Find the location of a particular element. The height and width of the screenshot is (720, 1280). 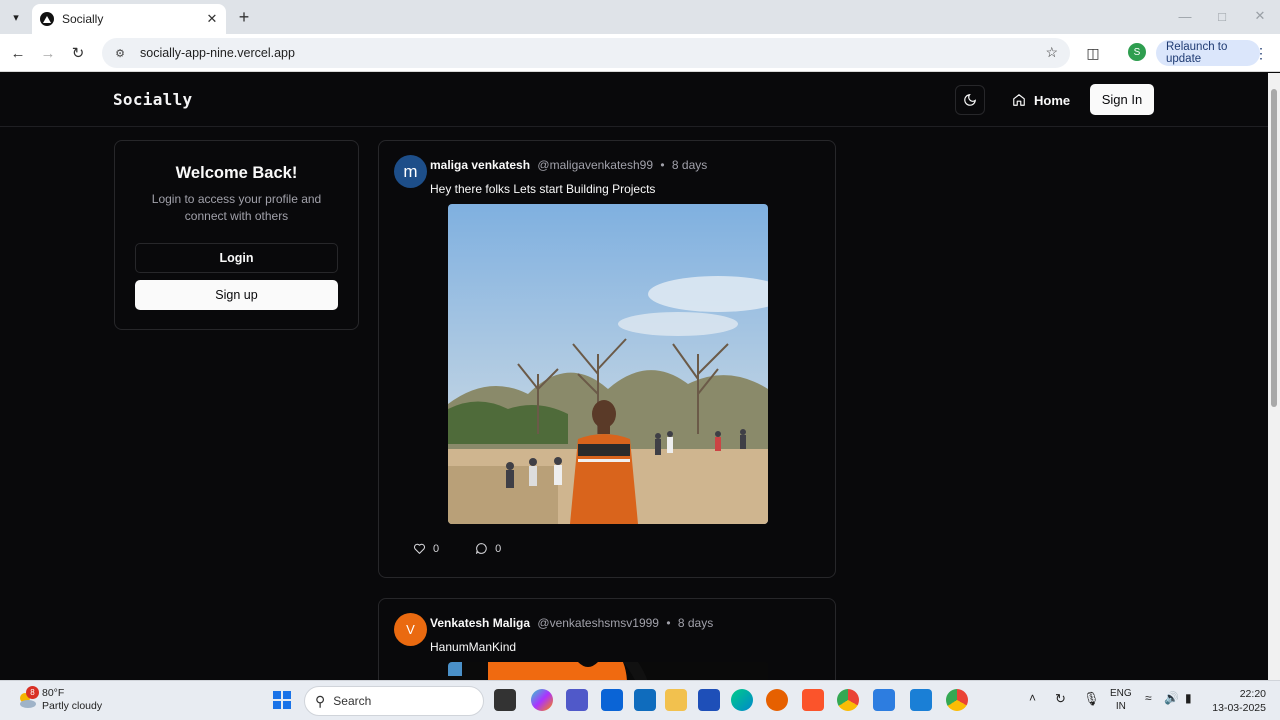

profile-avatar: S is located at coordinates (1137, 52).